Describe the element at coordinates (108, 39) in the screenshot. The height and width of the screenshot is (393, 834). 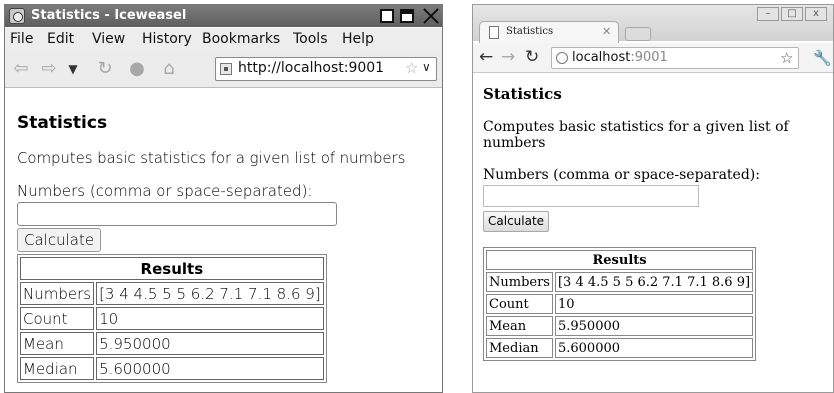
I see `menu-view: View` at that location.